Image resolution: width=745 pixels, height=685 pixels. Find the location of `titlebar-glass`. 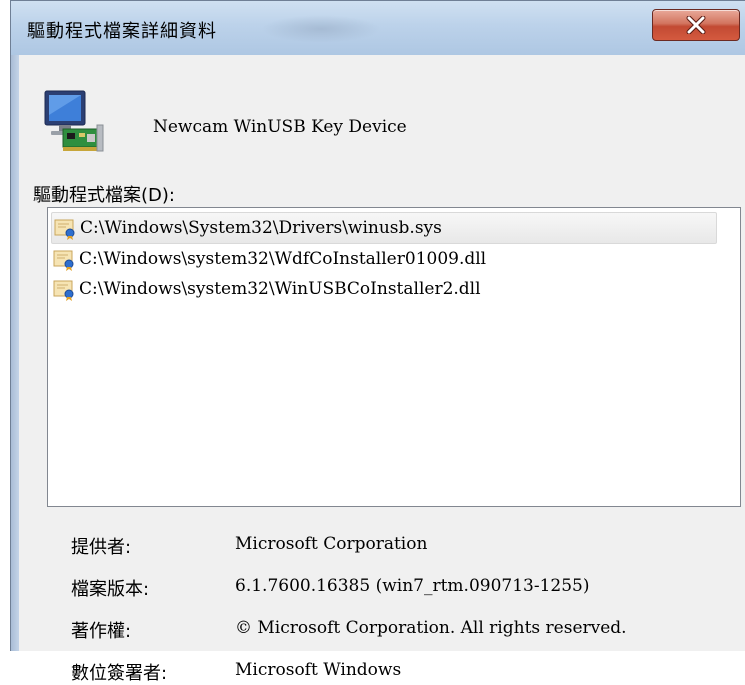

titlebar-glass is located at coordinates (321, 29).